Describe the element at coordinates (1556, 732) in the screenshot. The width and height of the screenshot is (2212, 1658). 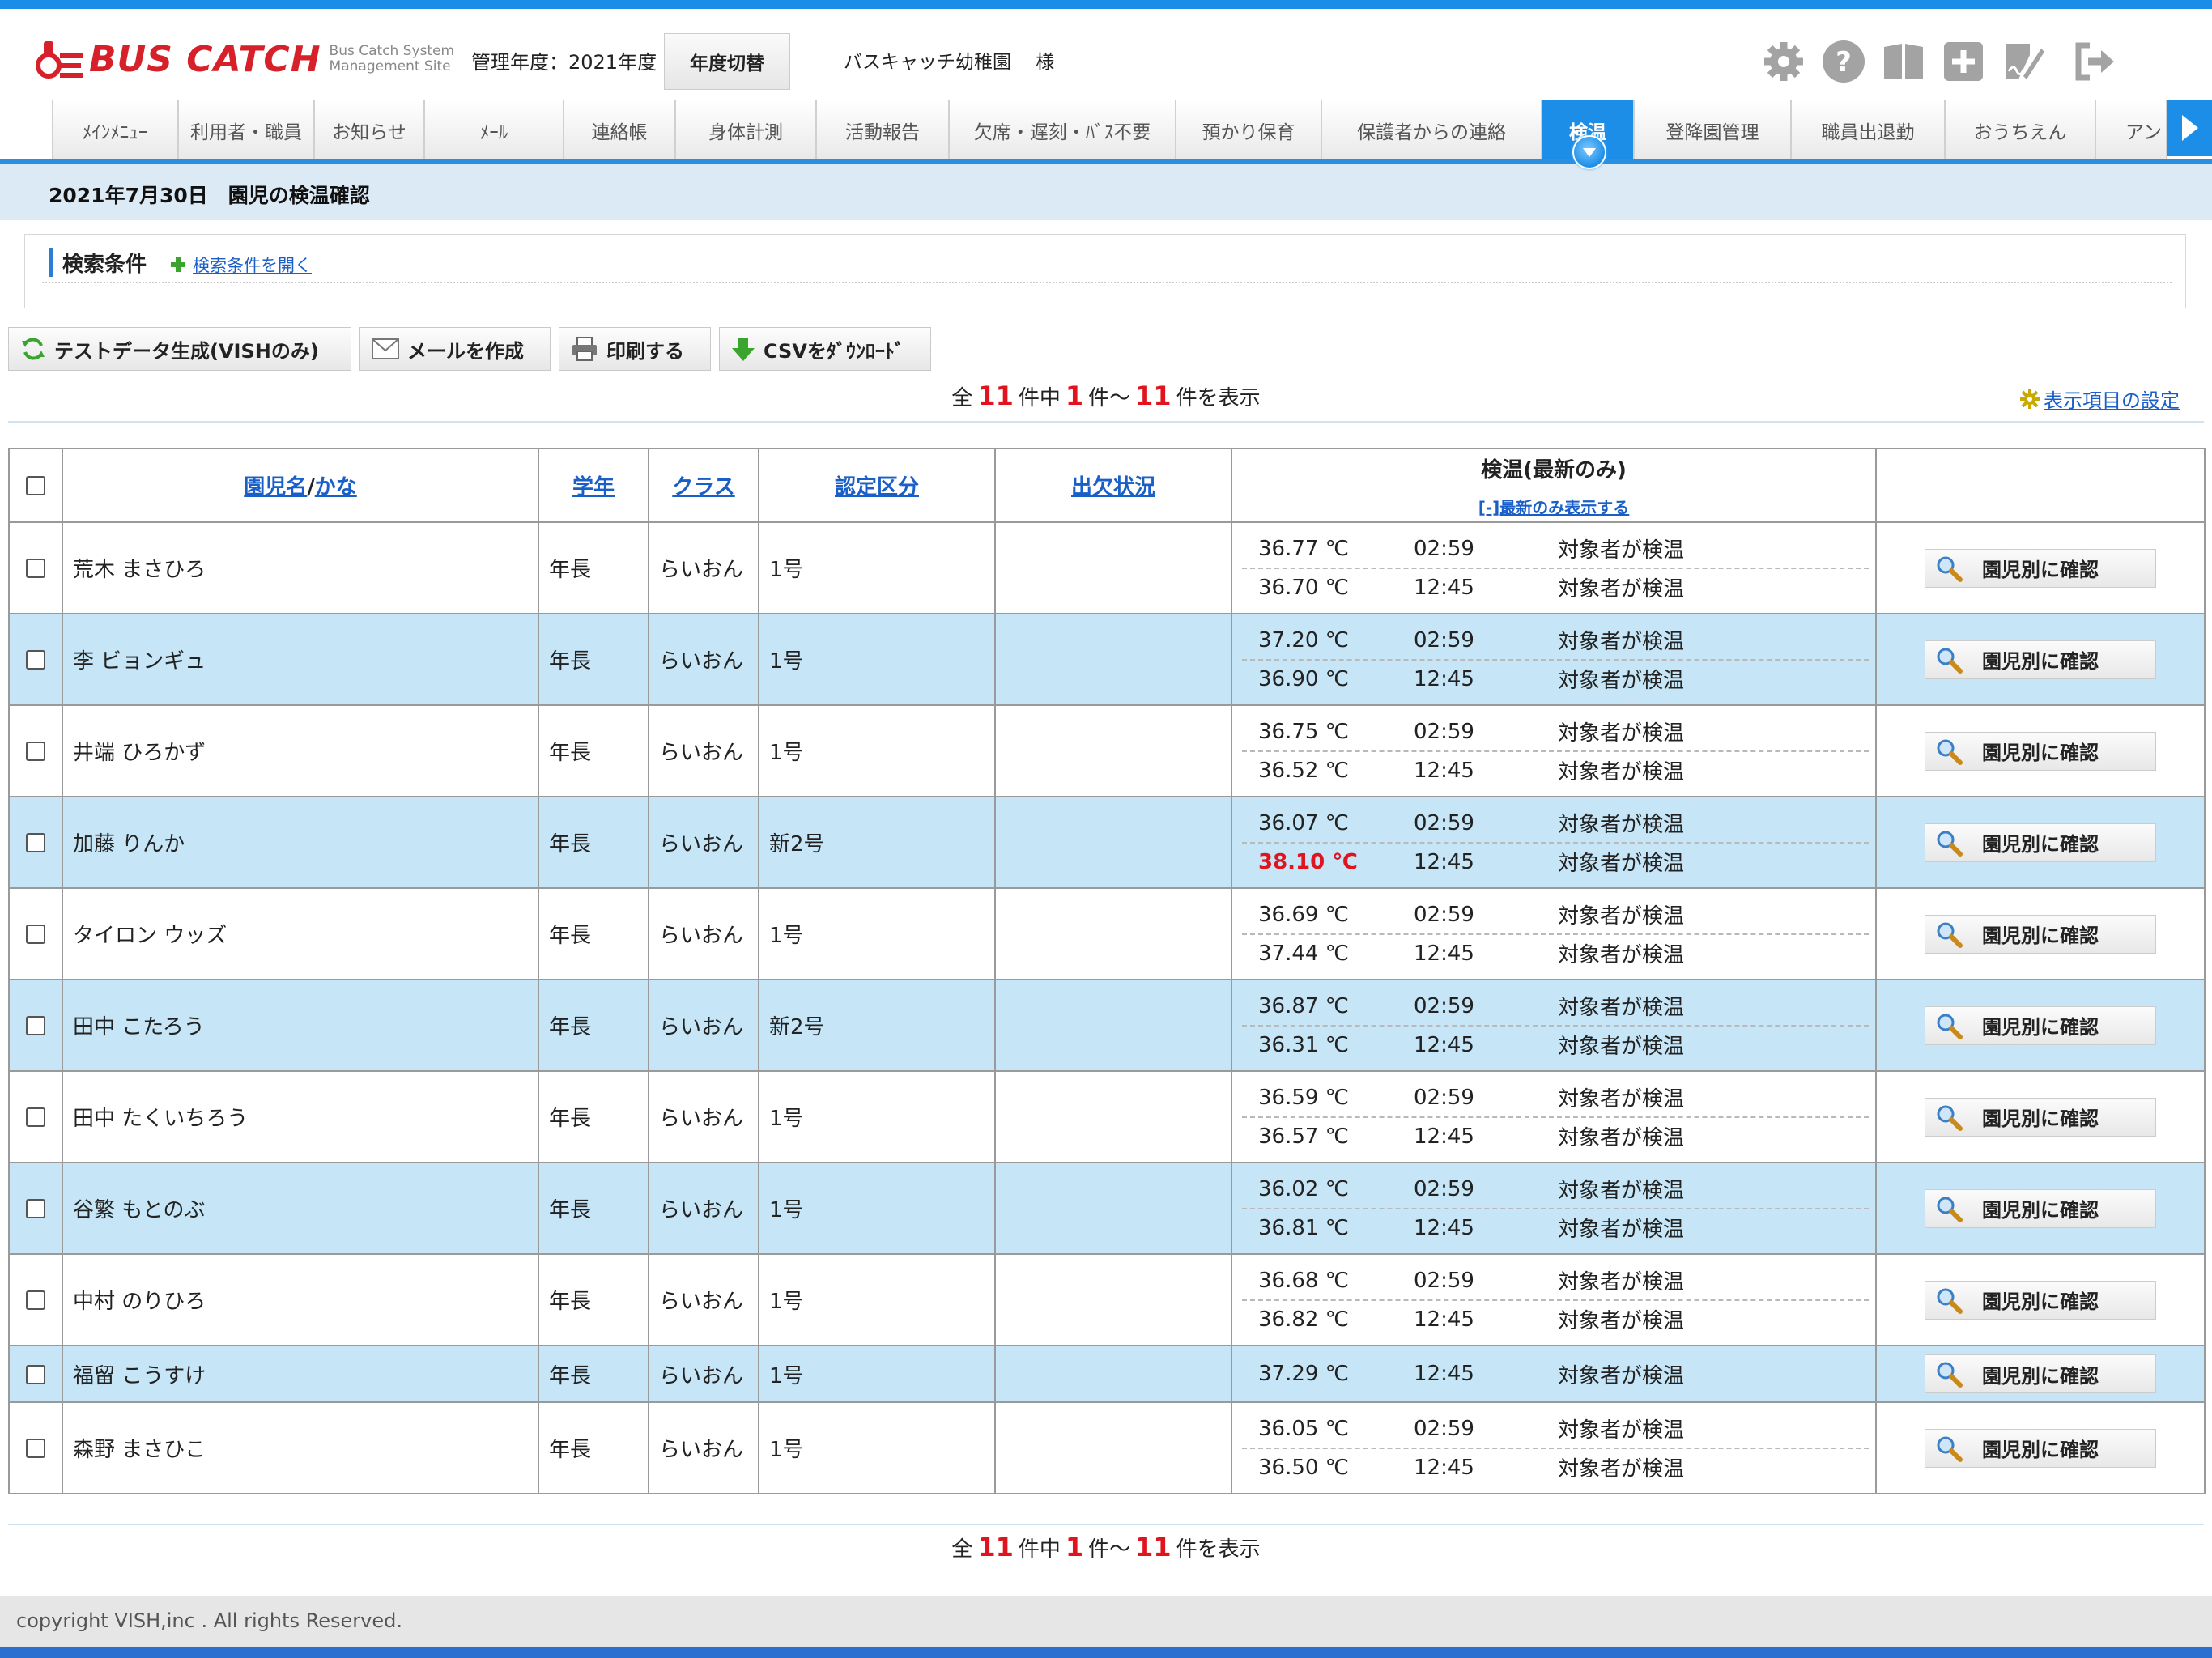
I see `temperature-entry: 36.75 ℃ 02:59 対象者が検温` at that location.